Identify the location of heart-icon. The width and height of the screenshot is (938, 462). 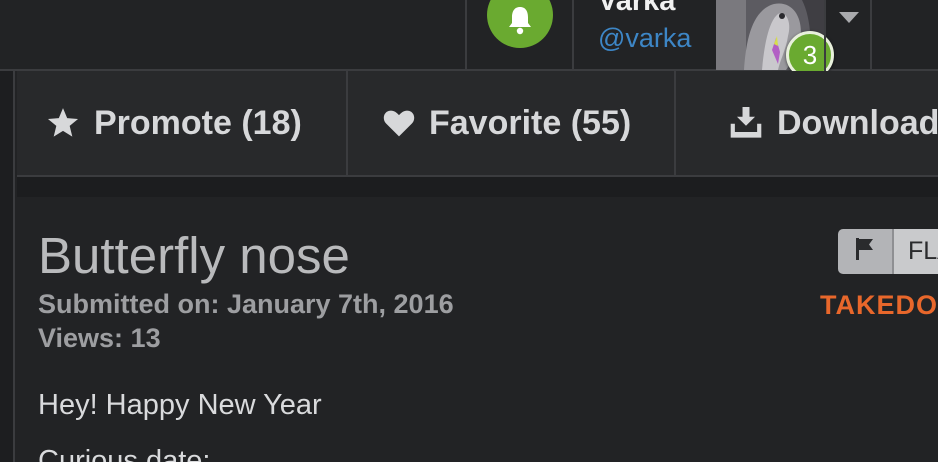
(399, 123).